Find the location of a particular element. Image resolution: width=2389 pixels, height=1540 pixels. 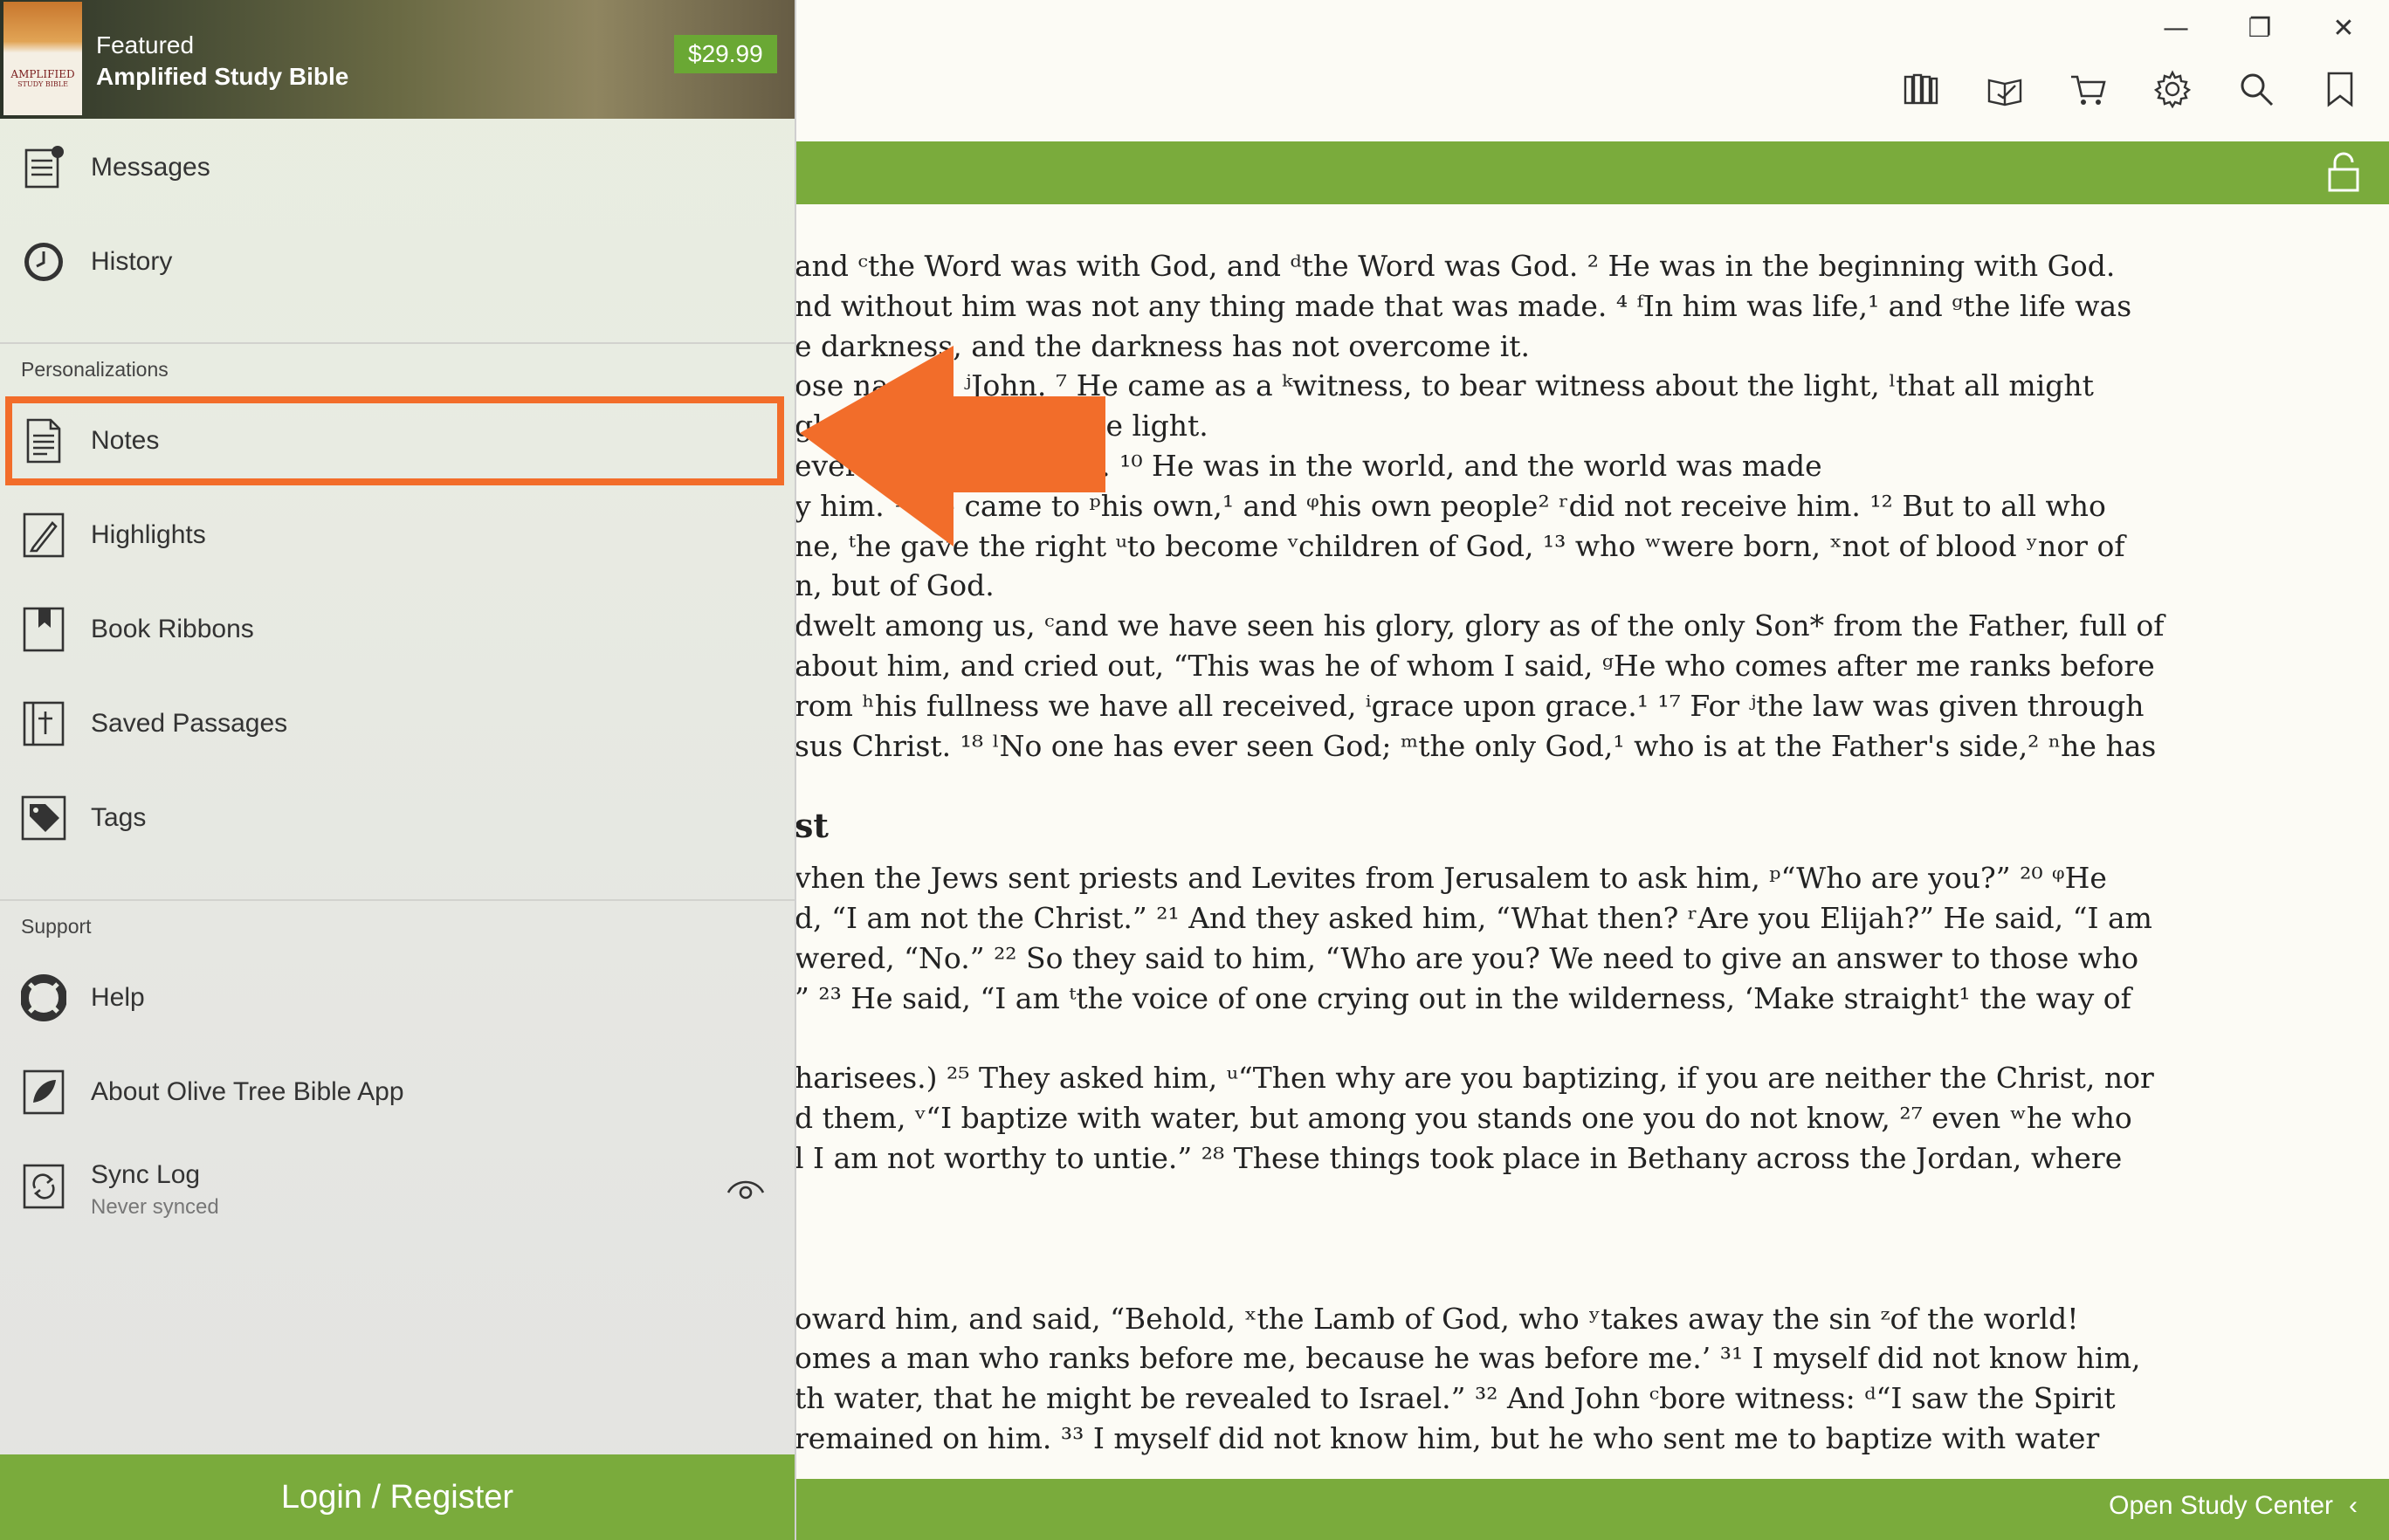

menu-item-tags: Tags is located at coordinates (397, 818).